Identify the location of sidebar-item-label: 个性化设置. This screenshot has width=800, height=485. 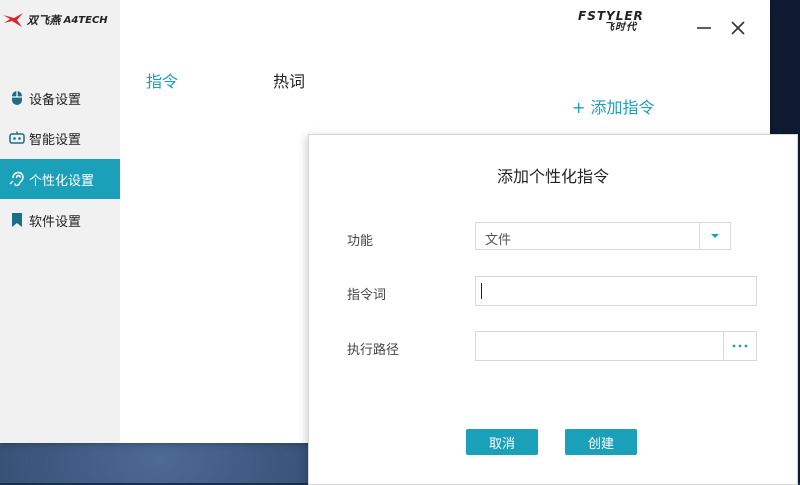
(62, 181).